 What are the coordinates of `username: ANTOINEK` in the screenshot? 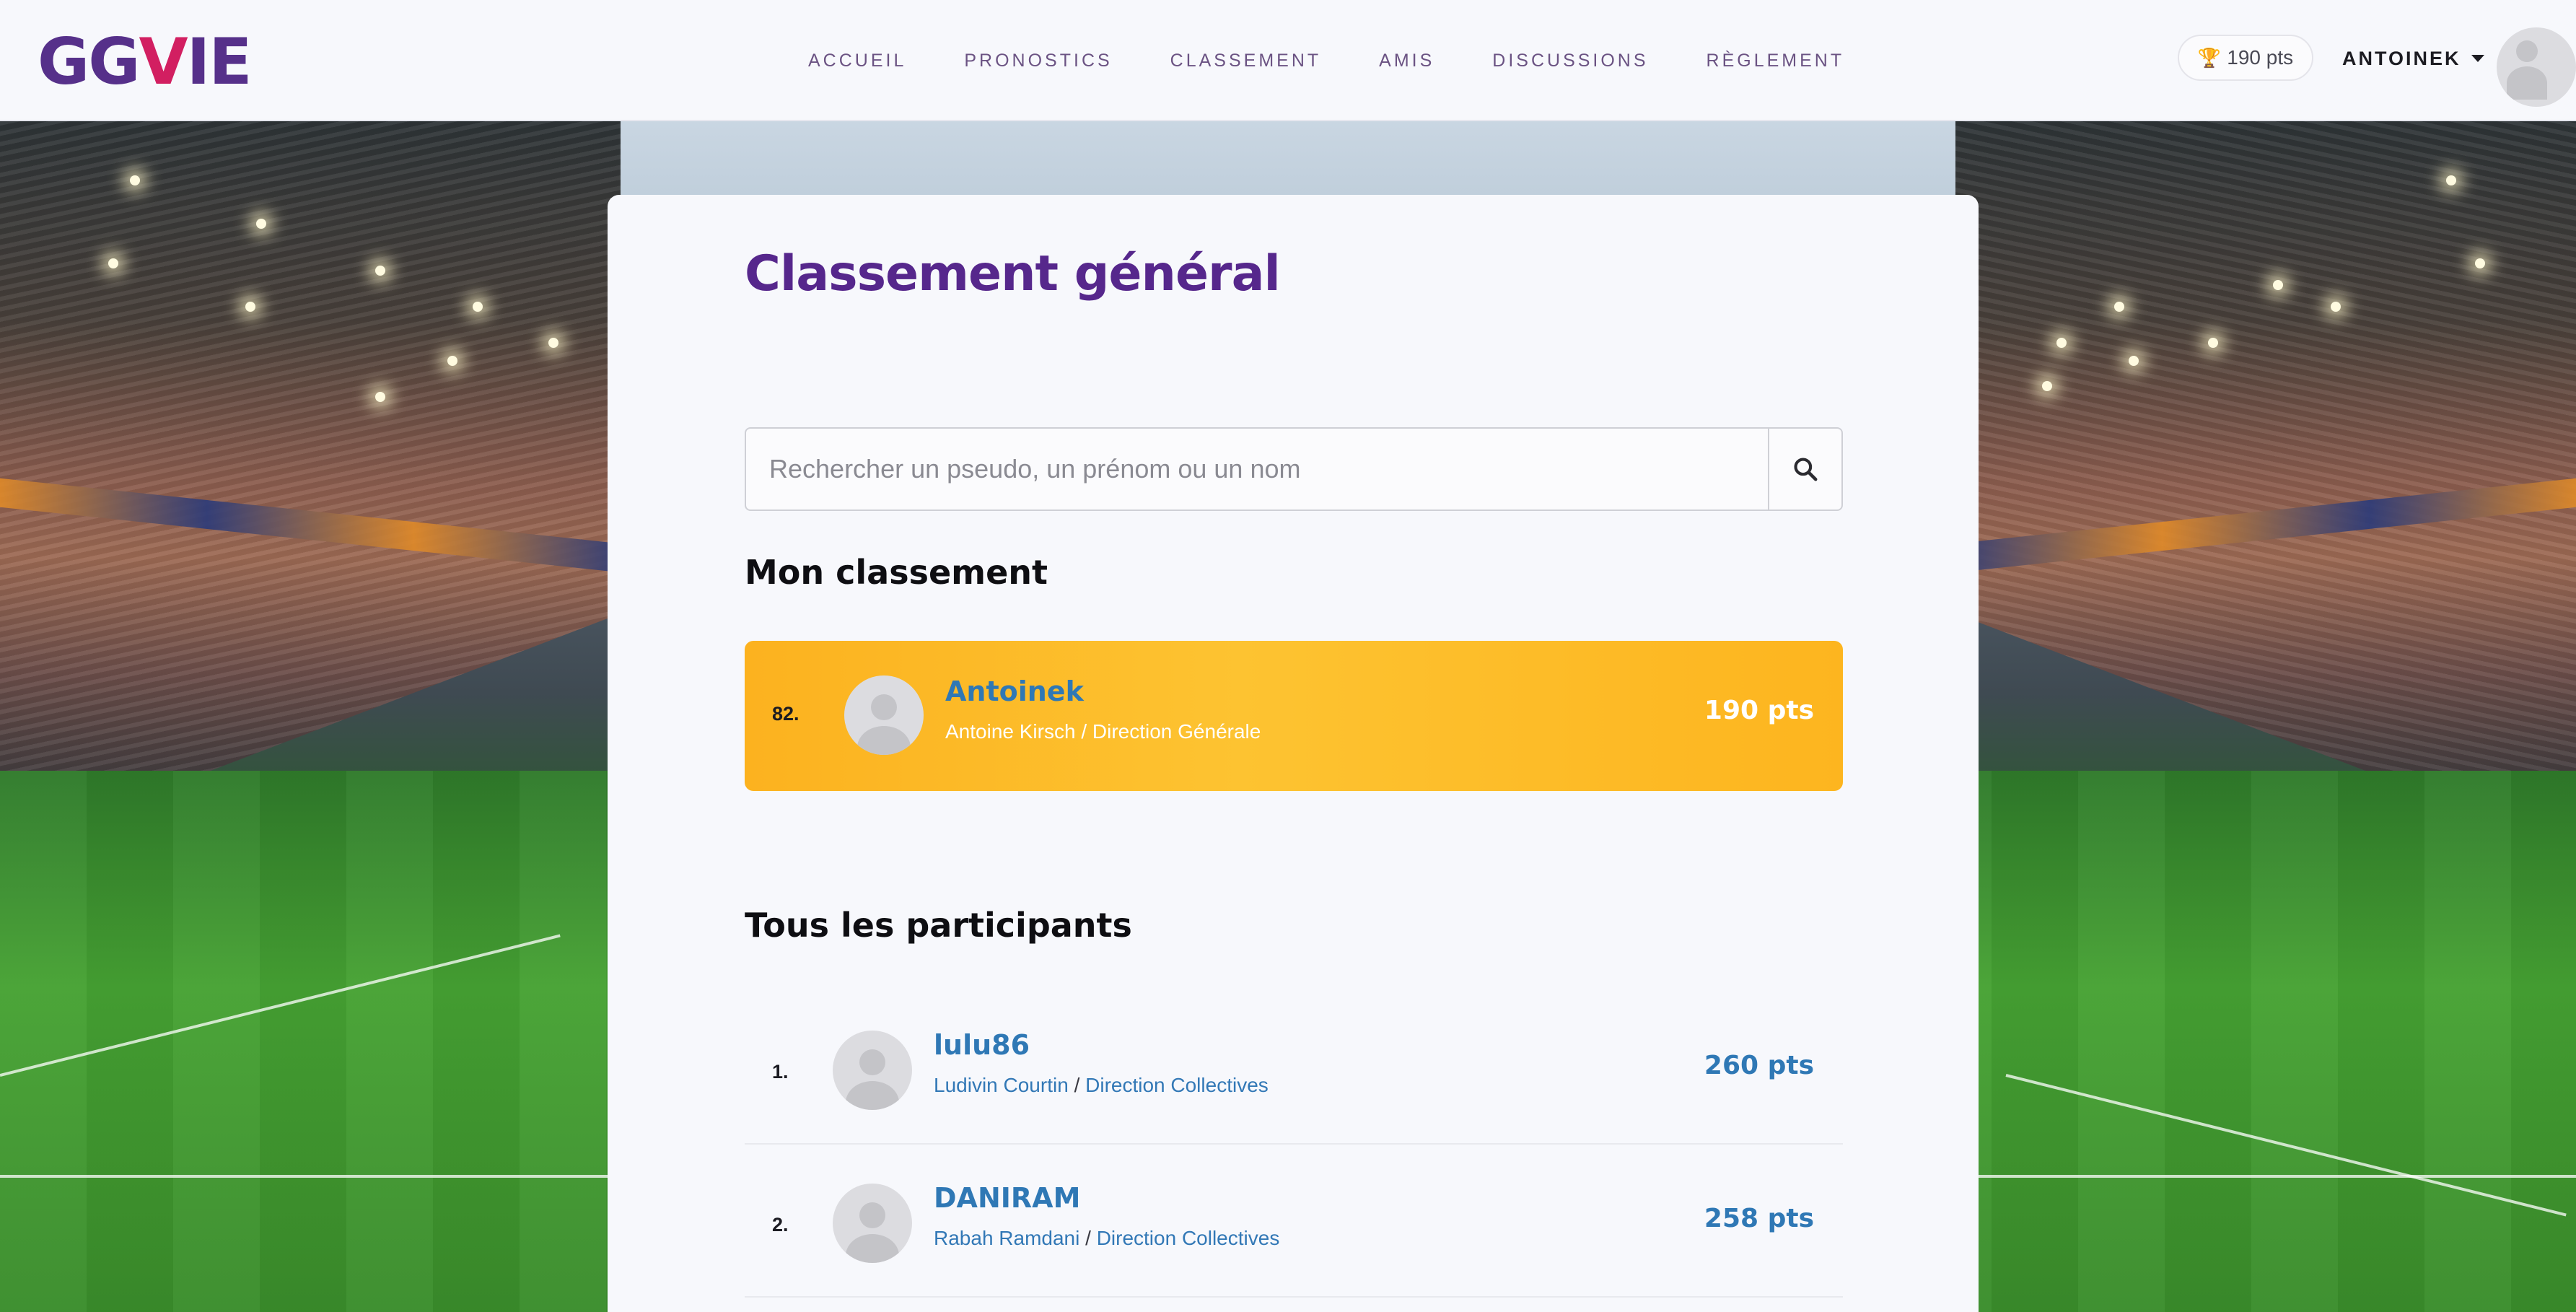 It's located at (2401, 58).